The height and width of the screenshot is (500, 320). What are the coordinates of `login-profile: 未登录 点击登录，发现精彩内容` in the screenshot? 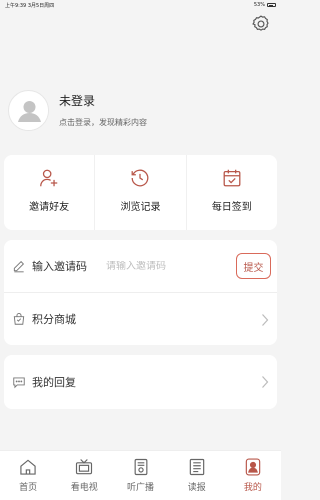 It's located at (77, 110).